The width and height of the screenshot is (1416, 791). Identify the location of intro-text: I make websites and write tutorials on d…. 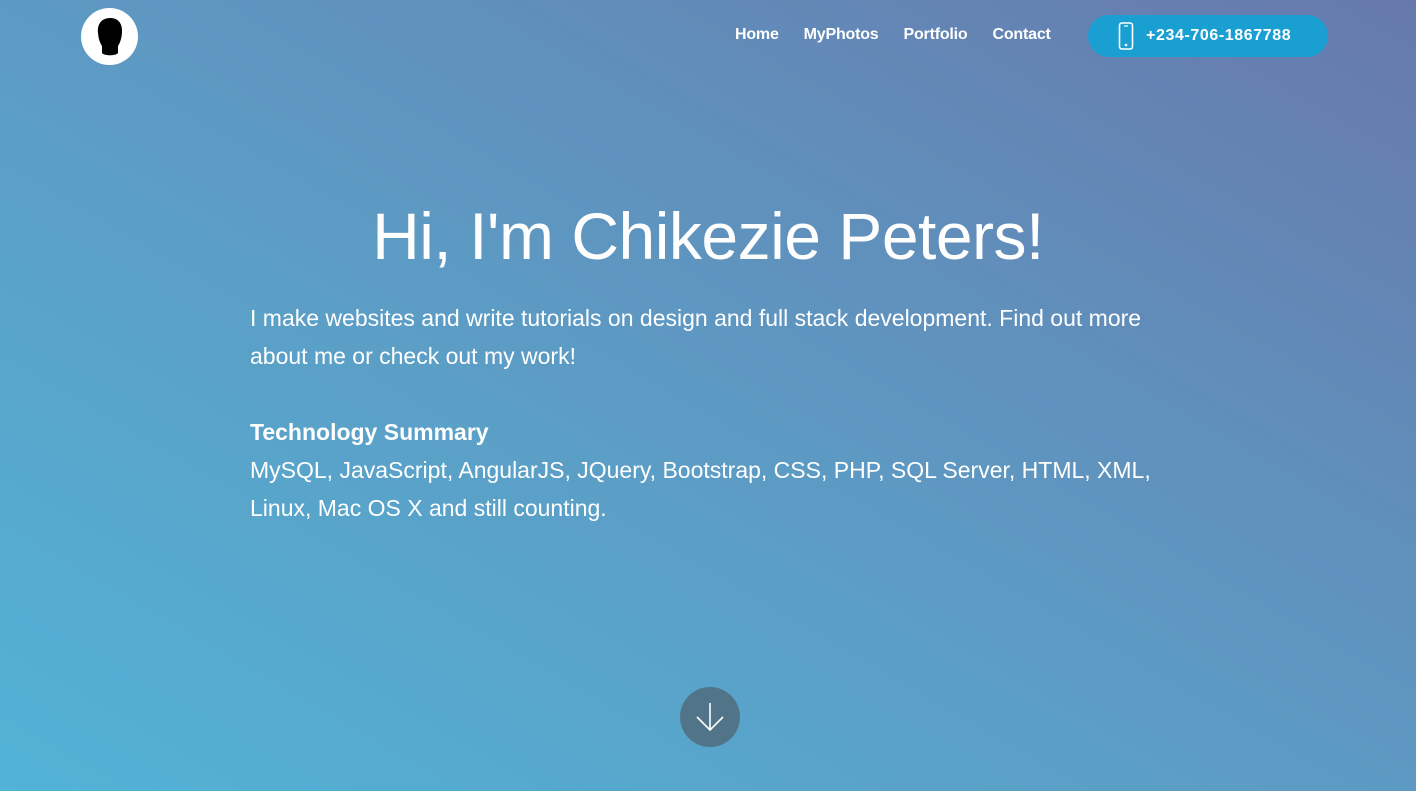
(696, 337).